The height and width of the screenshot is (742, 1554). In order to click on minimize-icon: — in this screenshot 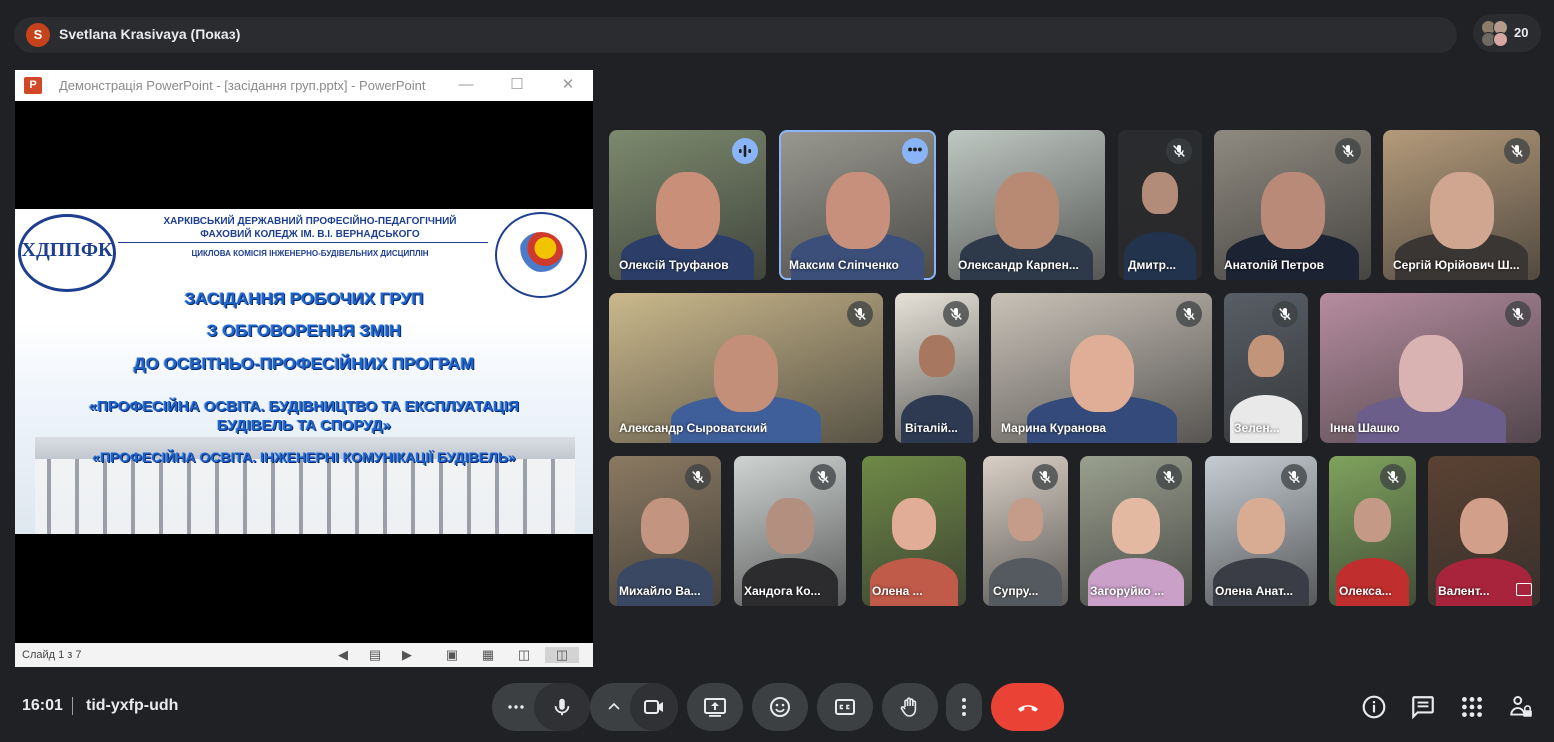, I will do `click(466, 85)`.